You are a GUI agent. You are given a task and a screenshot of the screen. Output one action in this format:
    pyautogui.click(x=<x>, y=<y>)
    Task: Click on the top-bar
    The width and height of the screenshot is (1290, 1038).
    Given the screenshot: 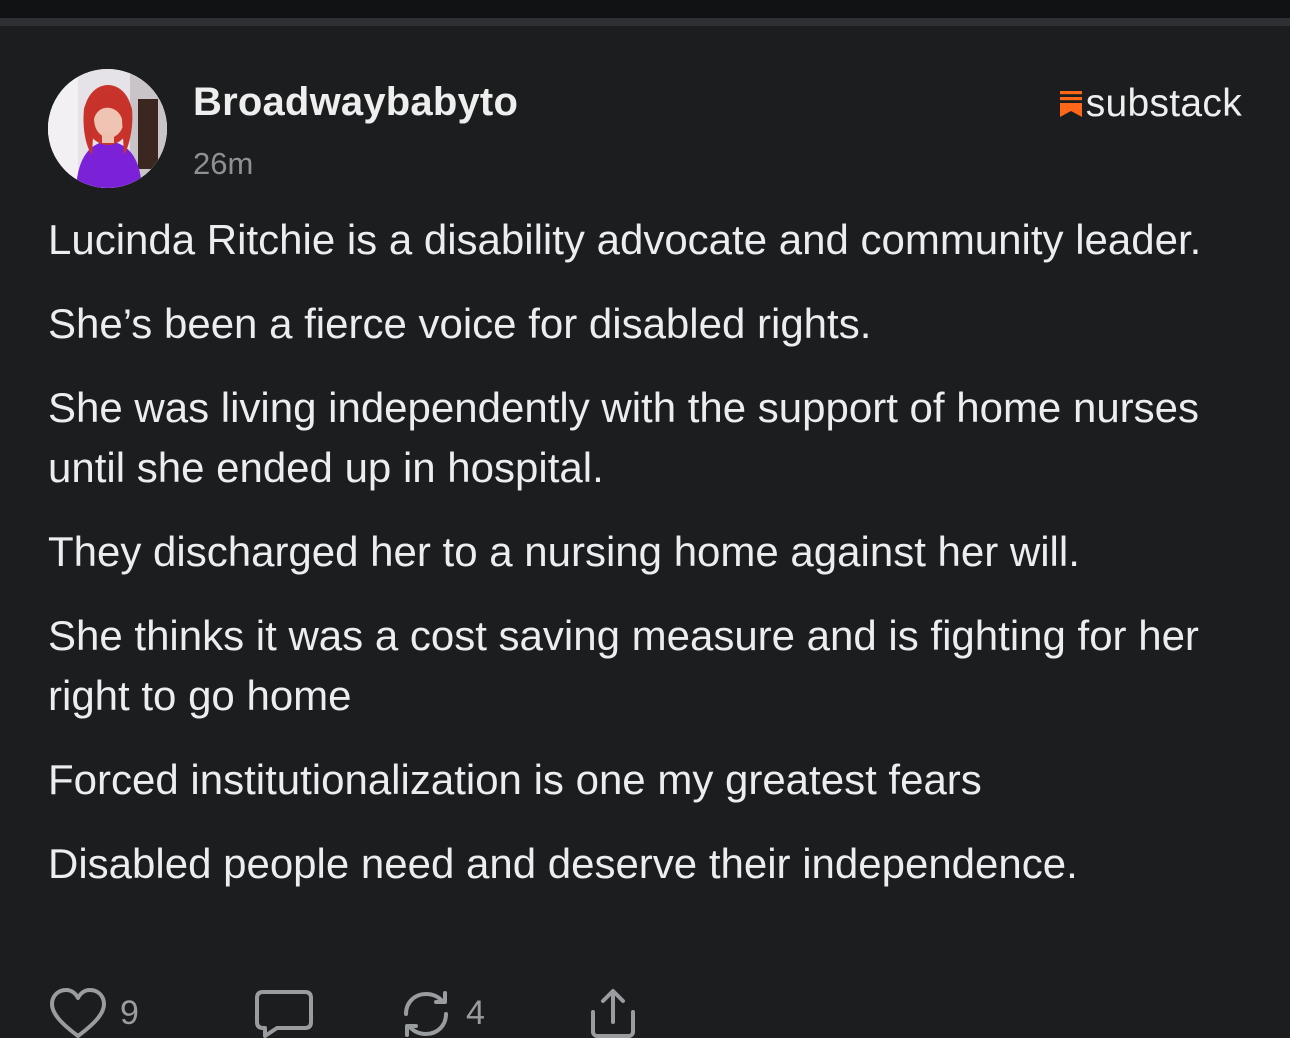 What is the action you would take?
    pyautogui.click(x=645, y=9)
    